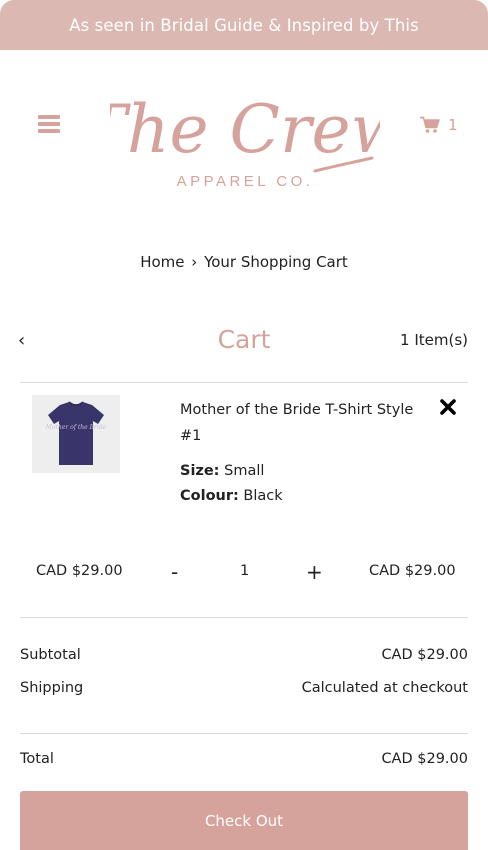 The width and height of the screenshot is (488, 850). I want to click on product-name-link: Mother of the Bride T-Shirt Style #1, so click(305, 423).